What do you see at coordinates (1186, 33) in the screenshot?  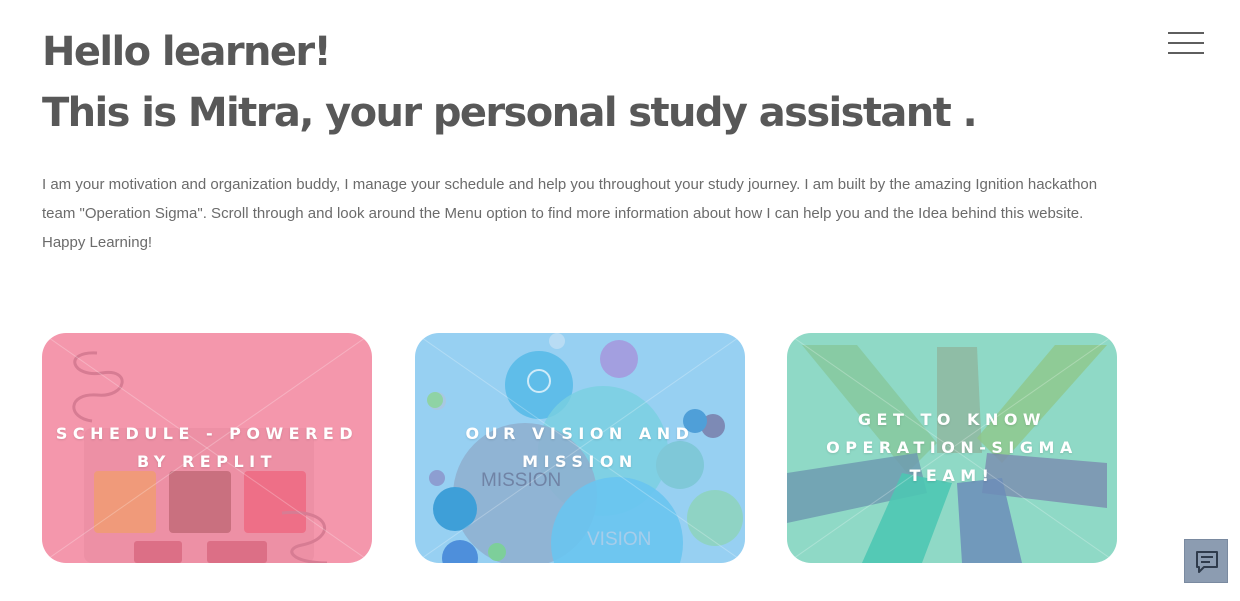 I see `menu-bar-top` at bounding box center [1186, 33].